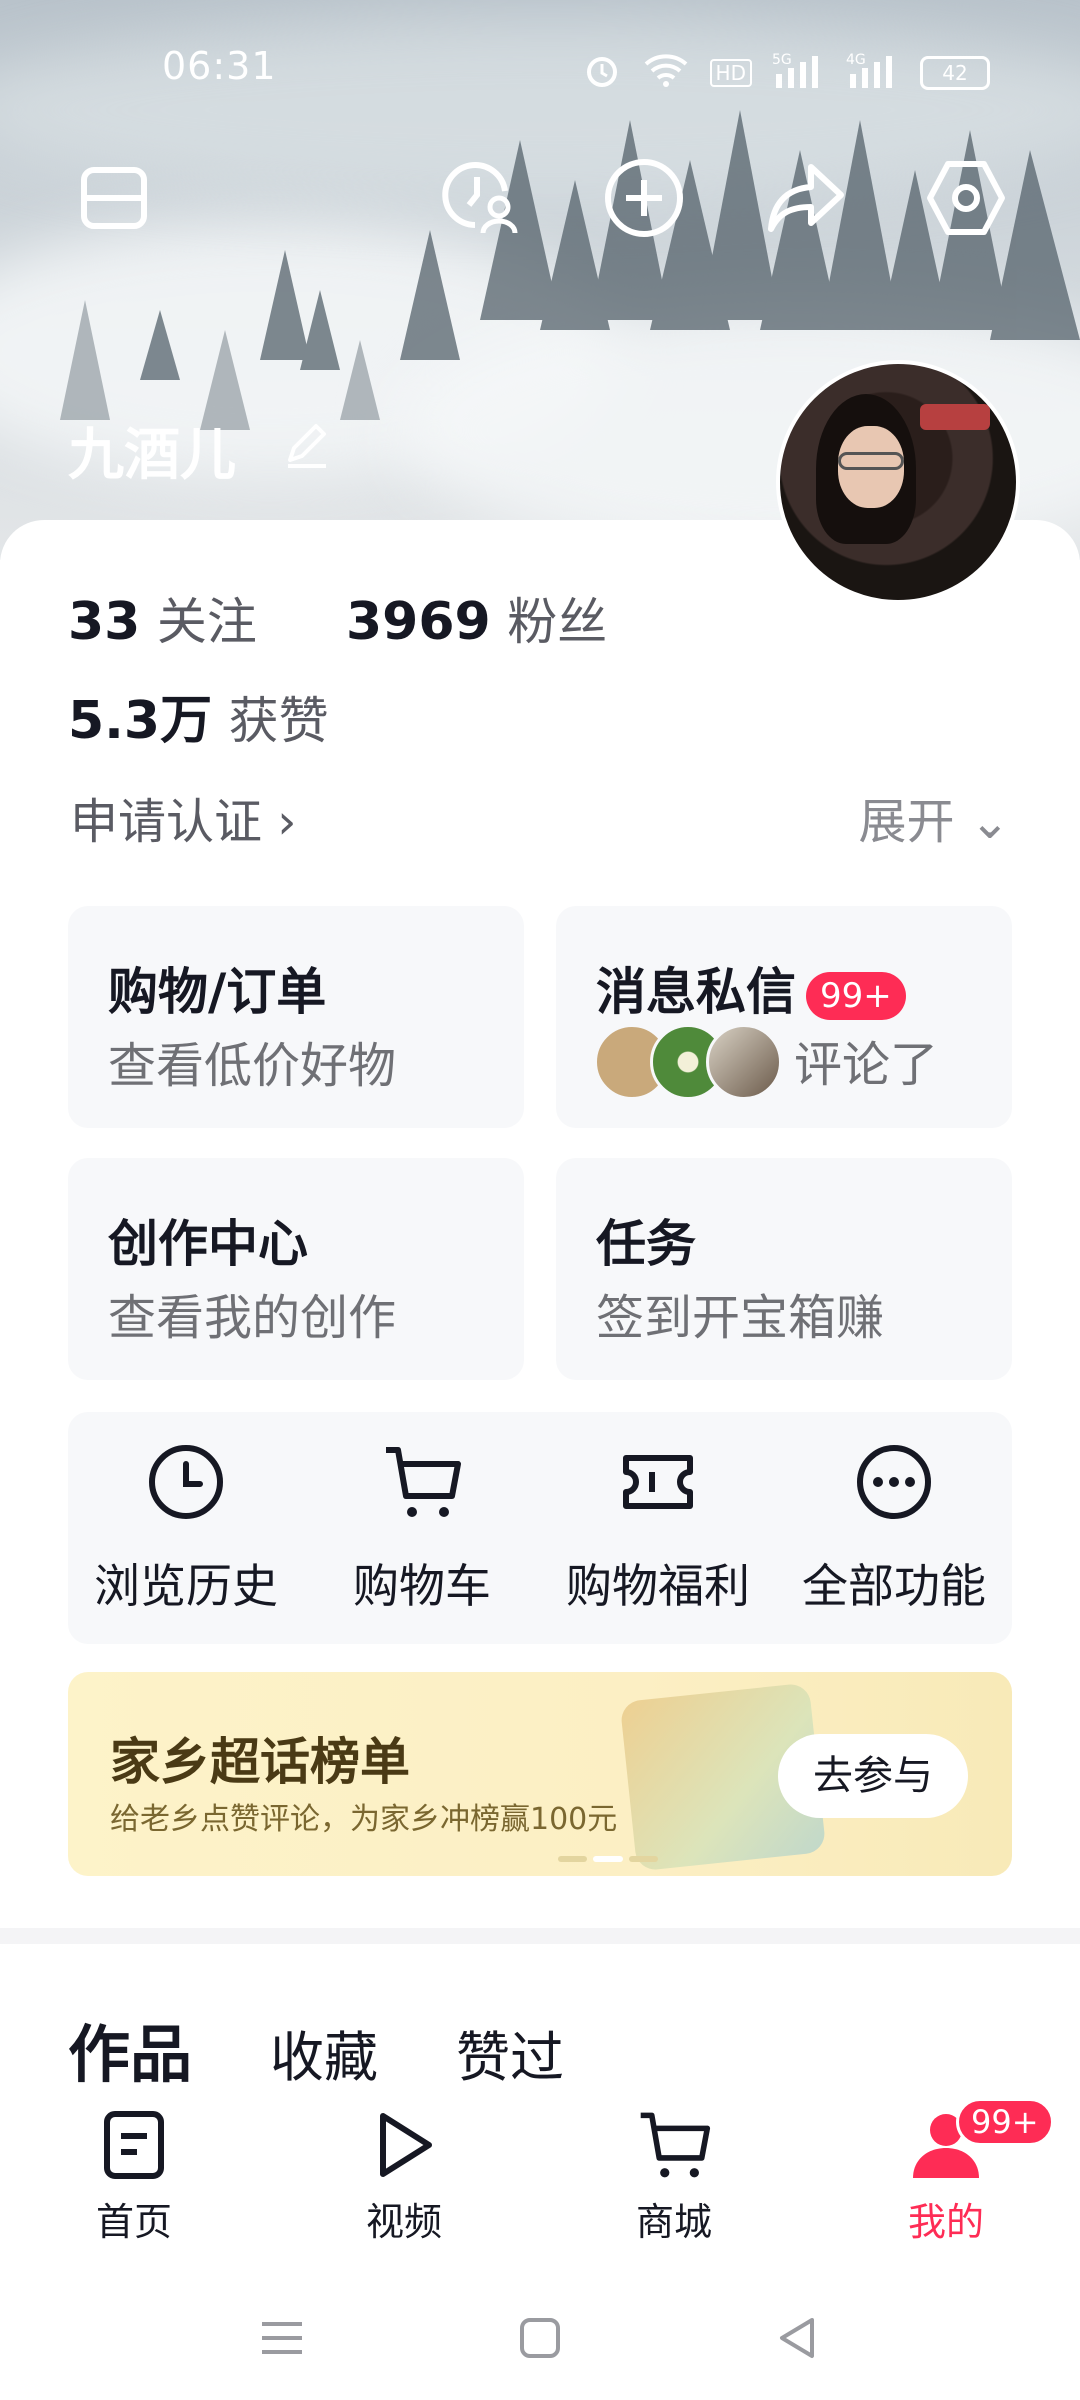  I want to click on home-button-icon, so click(540, 2338).